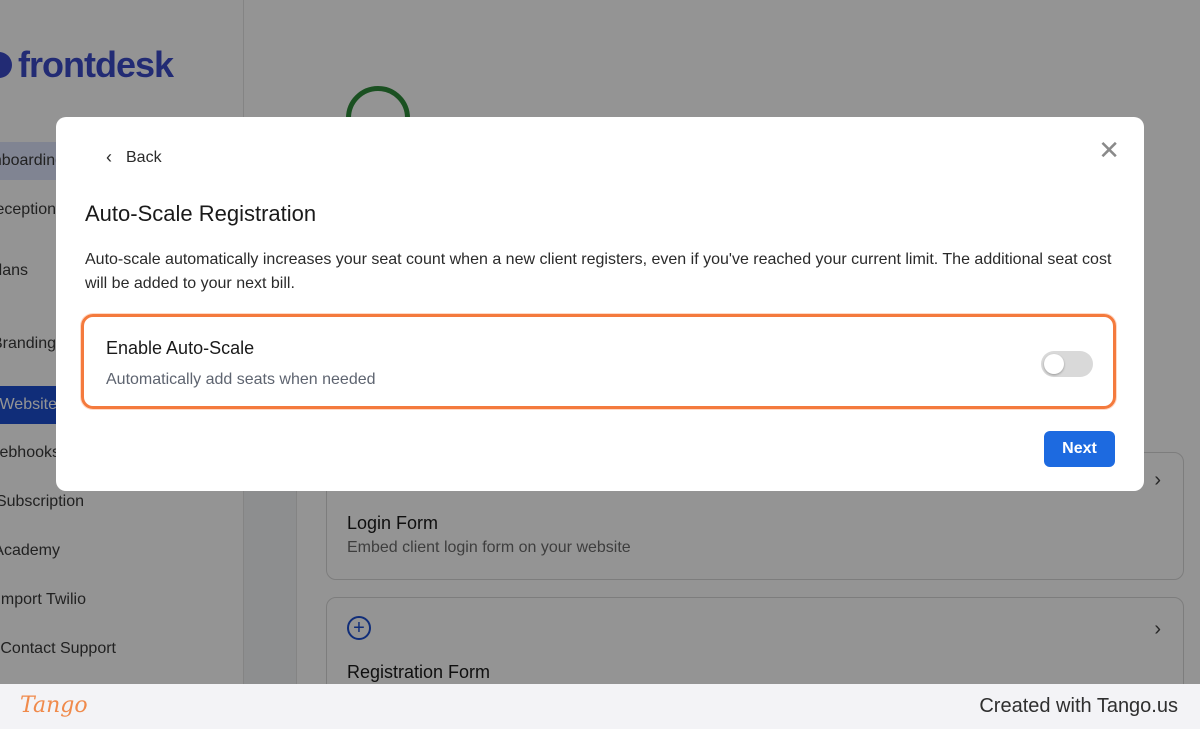 The width and height of the screenshot is (1200, 729). What do you see at coordinates (201, 213) in the screenshot?
I see `modal-title: Auto-Scale Registration` at bounding box center [201, 213].